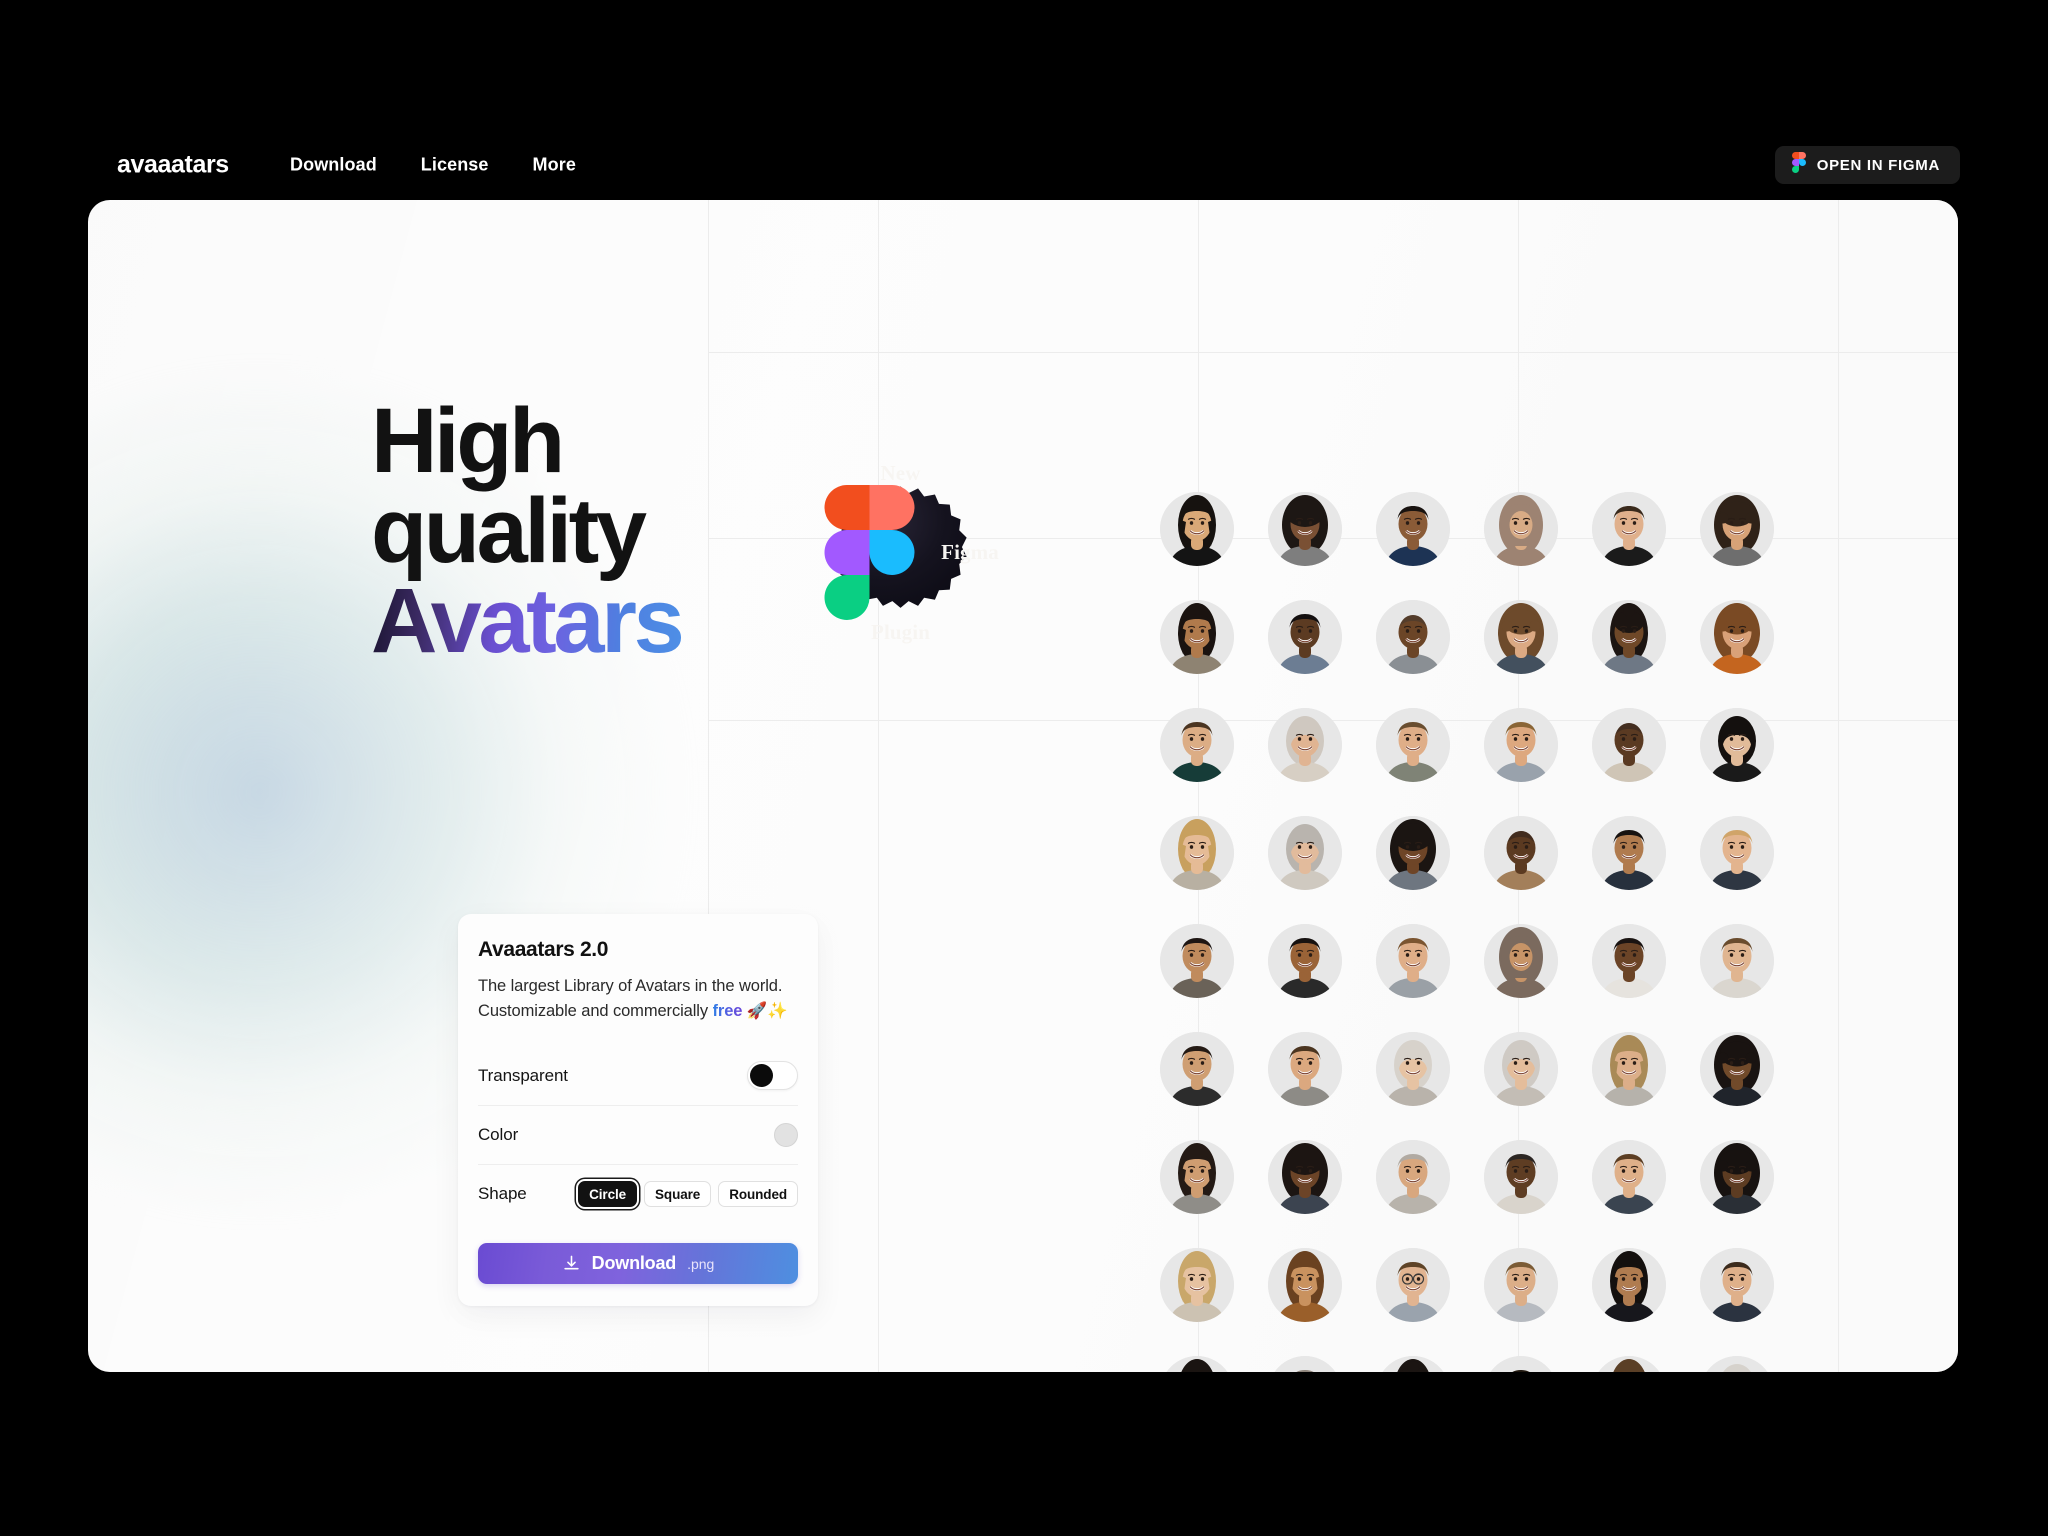 This screenshot has width=2048, height=1536. What do you see at coordinates (455, 165) in the screenshot?
I see `nav-item-license: License` at bounding box center [455, 165].